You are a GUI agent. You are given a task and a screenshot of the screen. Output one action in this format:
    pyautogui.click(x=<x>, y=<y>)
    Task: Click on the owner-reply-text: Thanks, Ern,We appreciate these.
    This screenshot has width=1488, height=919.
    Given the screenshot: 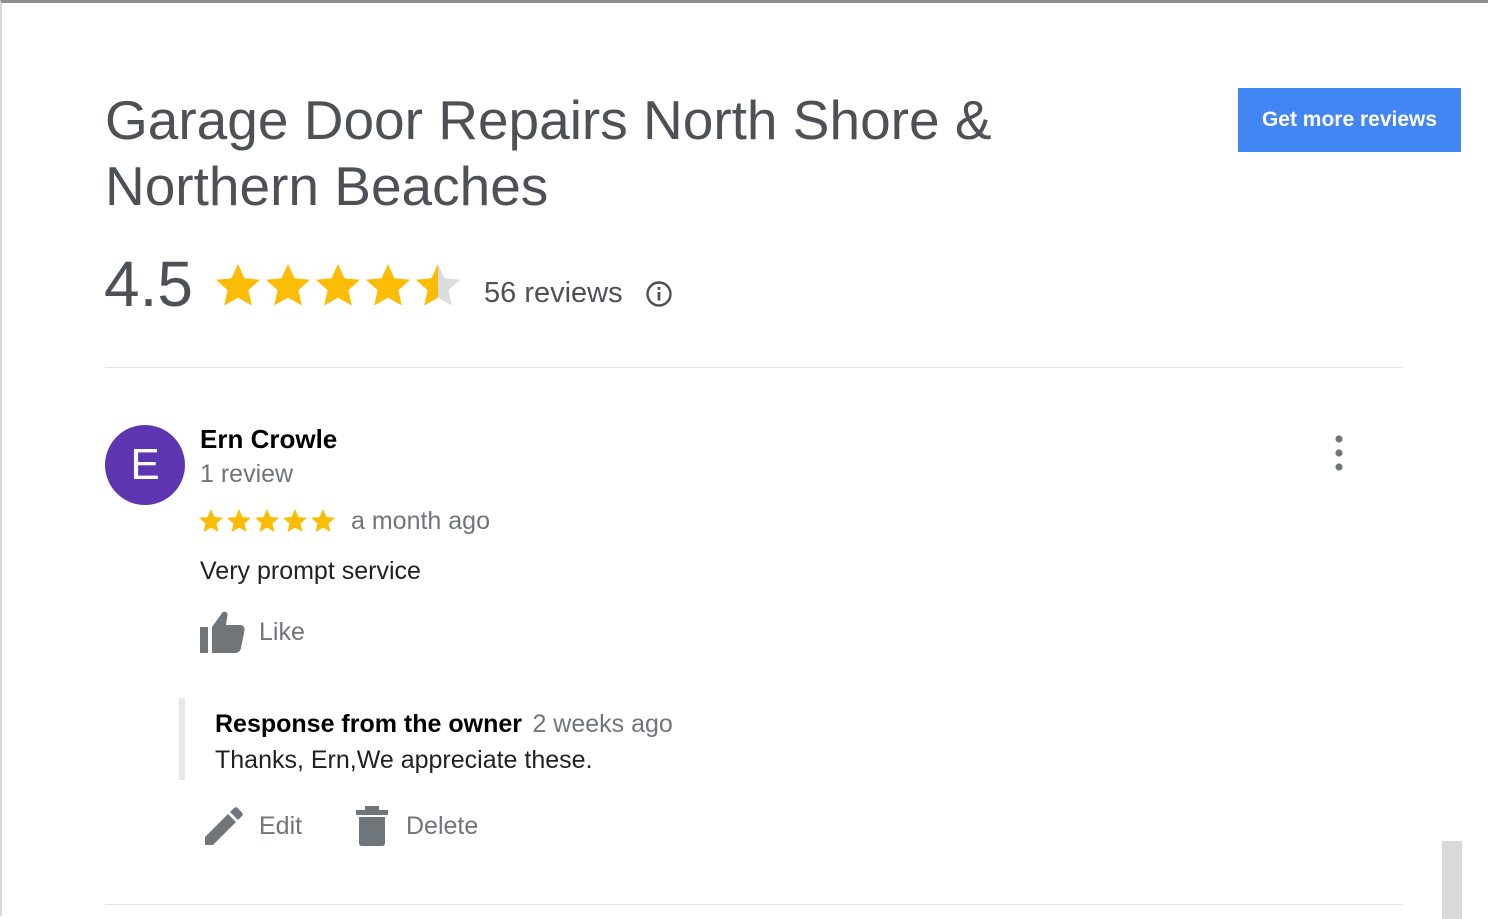 What is the action you would take?
    pyautogui.click(x=404, y=760)
    